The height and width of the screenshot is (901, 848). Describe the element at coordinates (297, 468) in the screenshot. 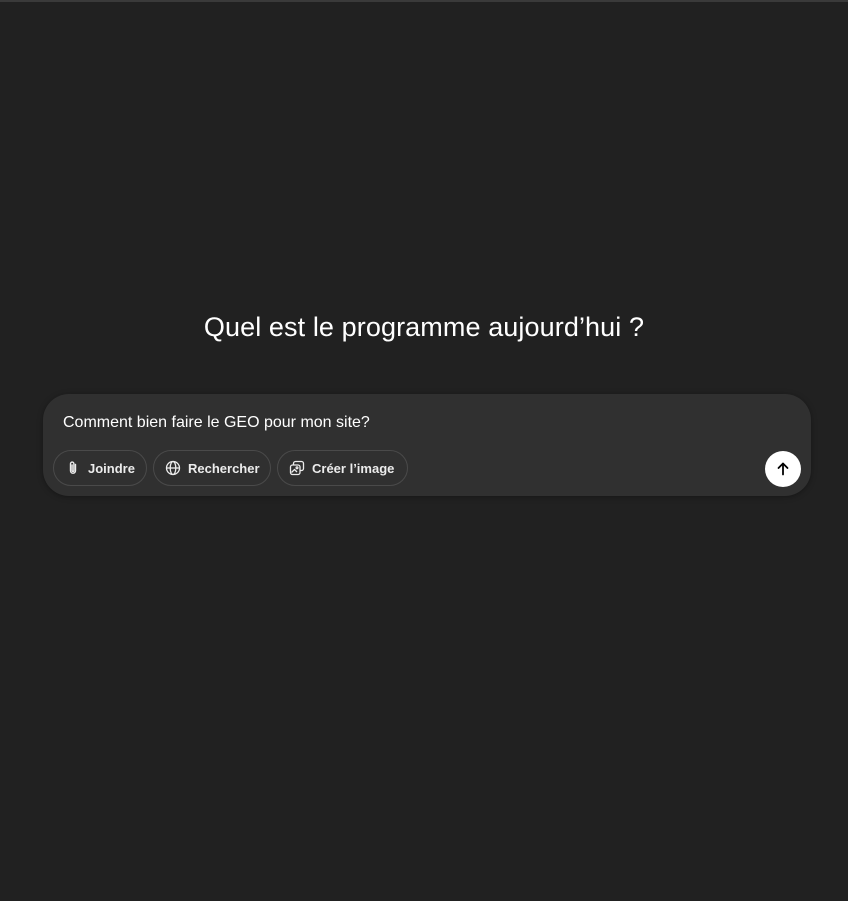

I see `image-icon` at that location.